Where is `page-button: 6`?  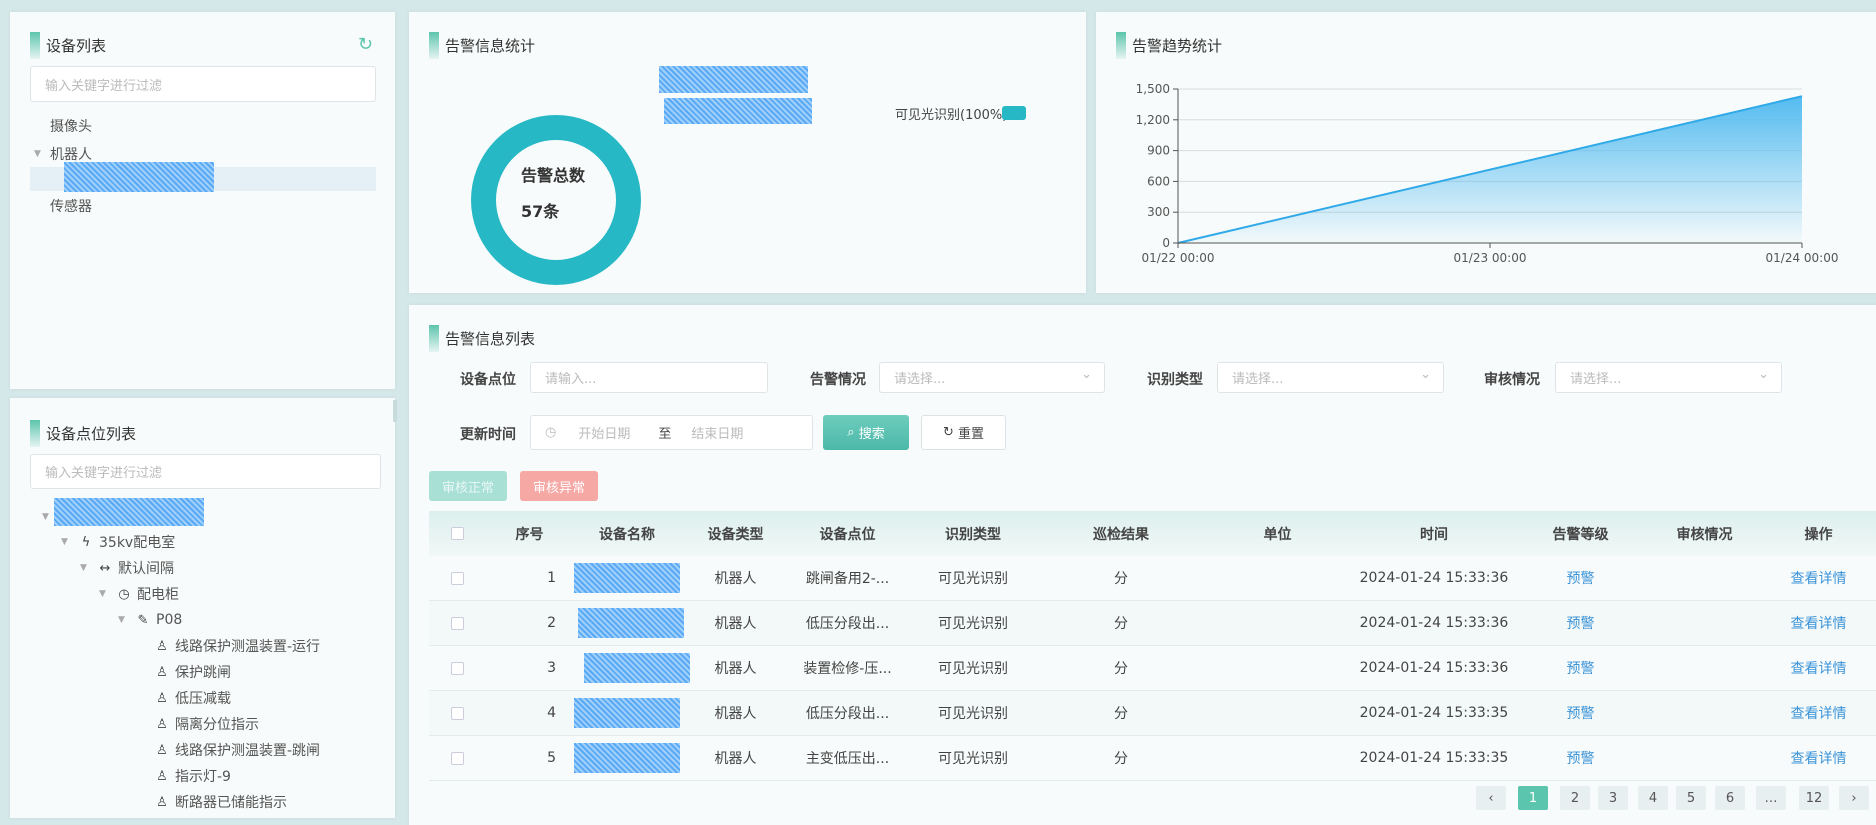
page-button: 6 is located at coordinates (1730, 798).